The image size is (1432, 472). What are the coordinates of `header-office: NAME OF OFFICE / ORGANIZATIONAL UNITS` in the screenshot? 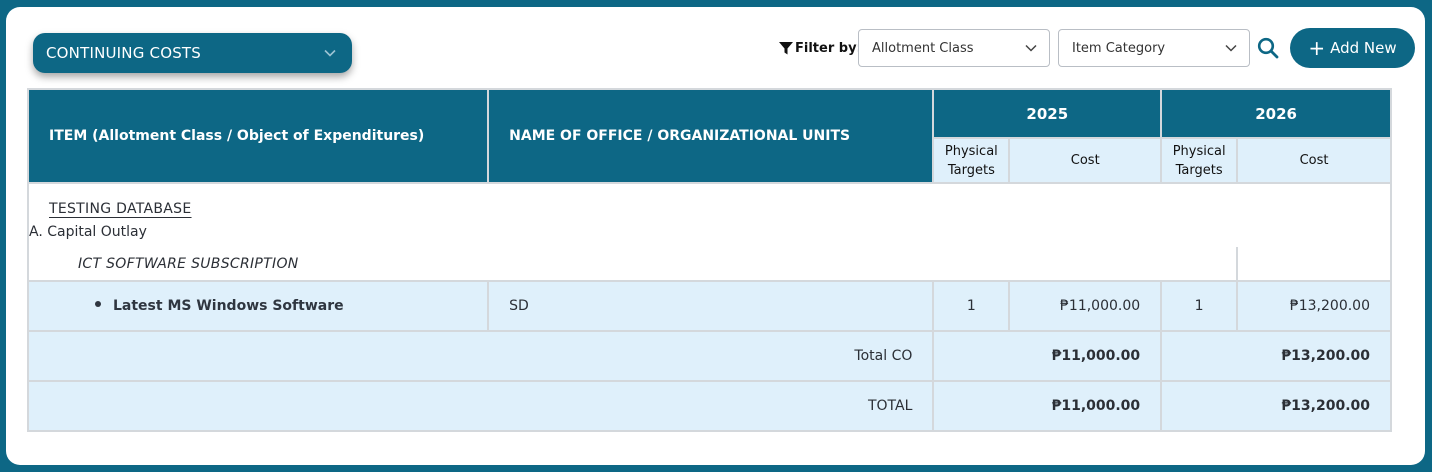 It's located at (711, 136).